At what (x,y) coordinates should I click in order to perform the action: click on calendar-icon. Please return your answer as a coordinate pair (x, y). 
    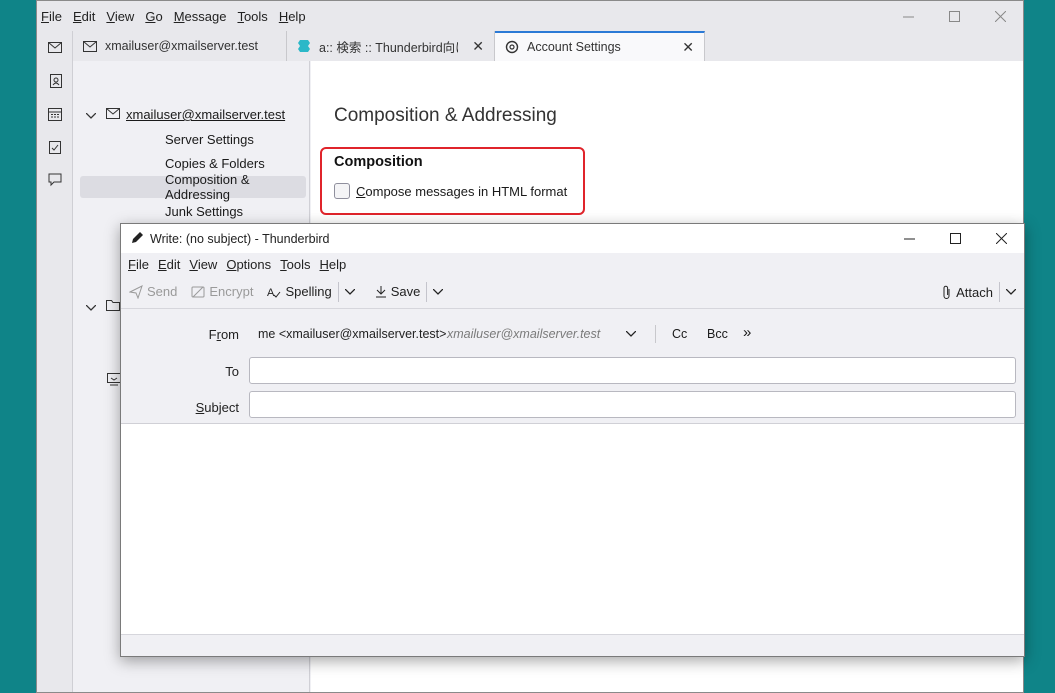
    Looking at the image, I should click on (55, 114).